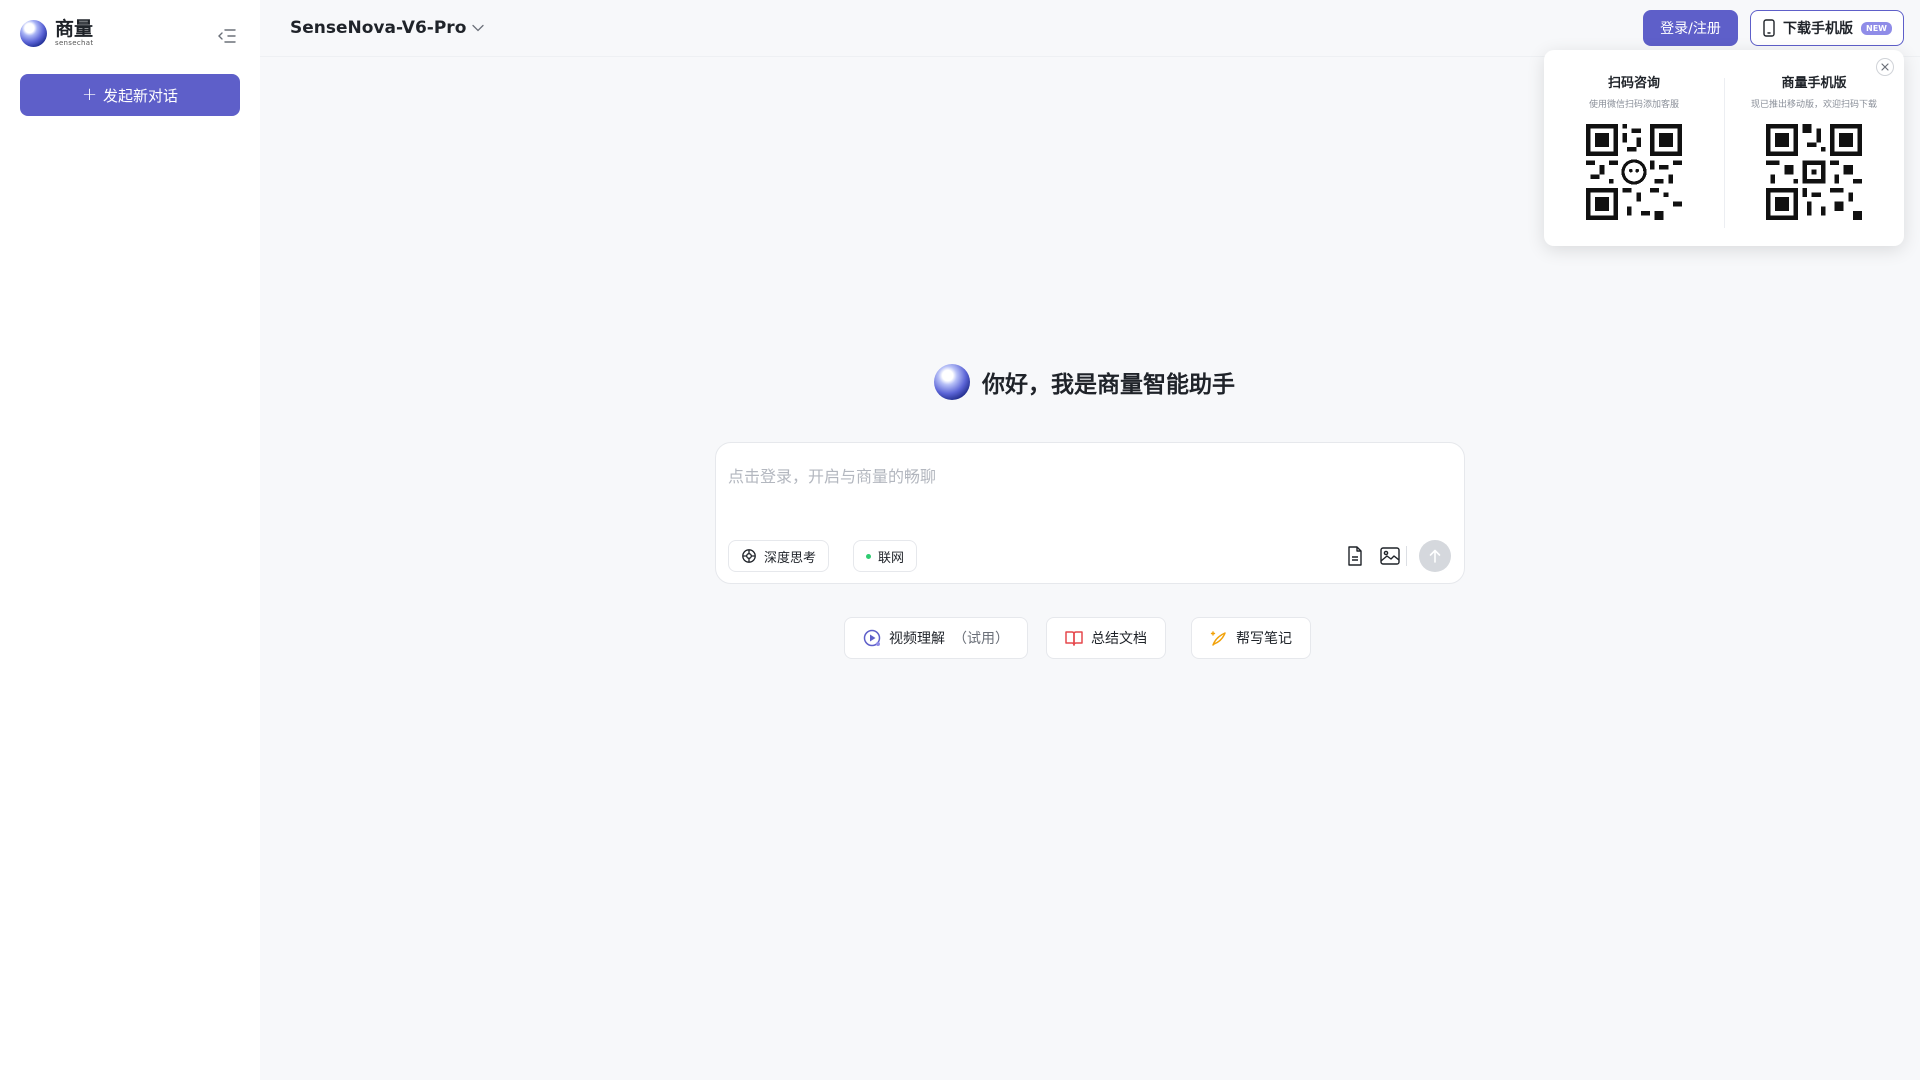 This screenshot has width=1920, height=1080. I want to click on suggestion-label: 视频理解, so click(917, 639).